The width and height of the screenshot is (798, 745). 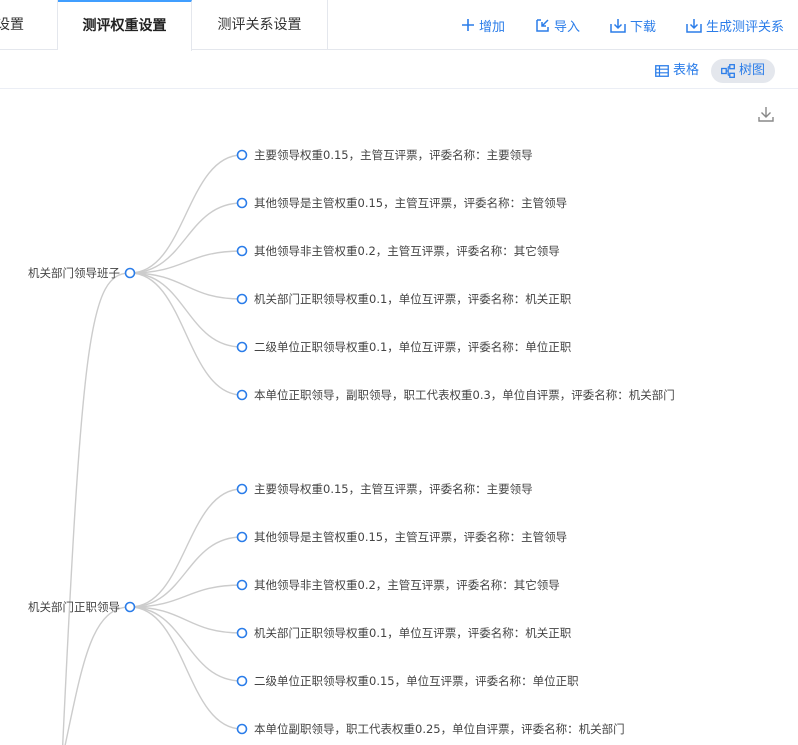 I want to click on tree-leaf-label: 二级单位正职领导权重0.15，单位互评票，评委名称：单位正职, so click(x=416, y=681).